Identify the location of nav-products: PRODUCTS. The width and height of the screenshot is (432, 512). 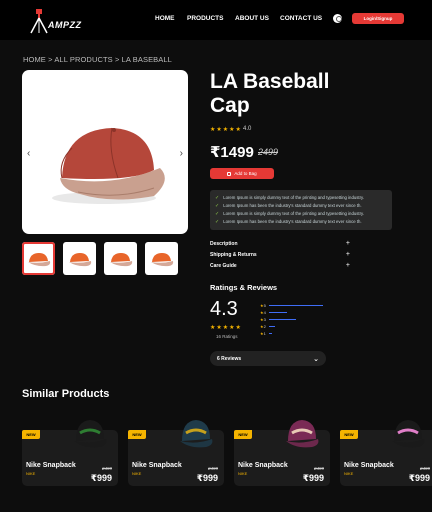
(205, 18).